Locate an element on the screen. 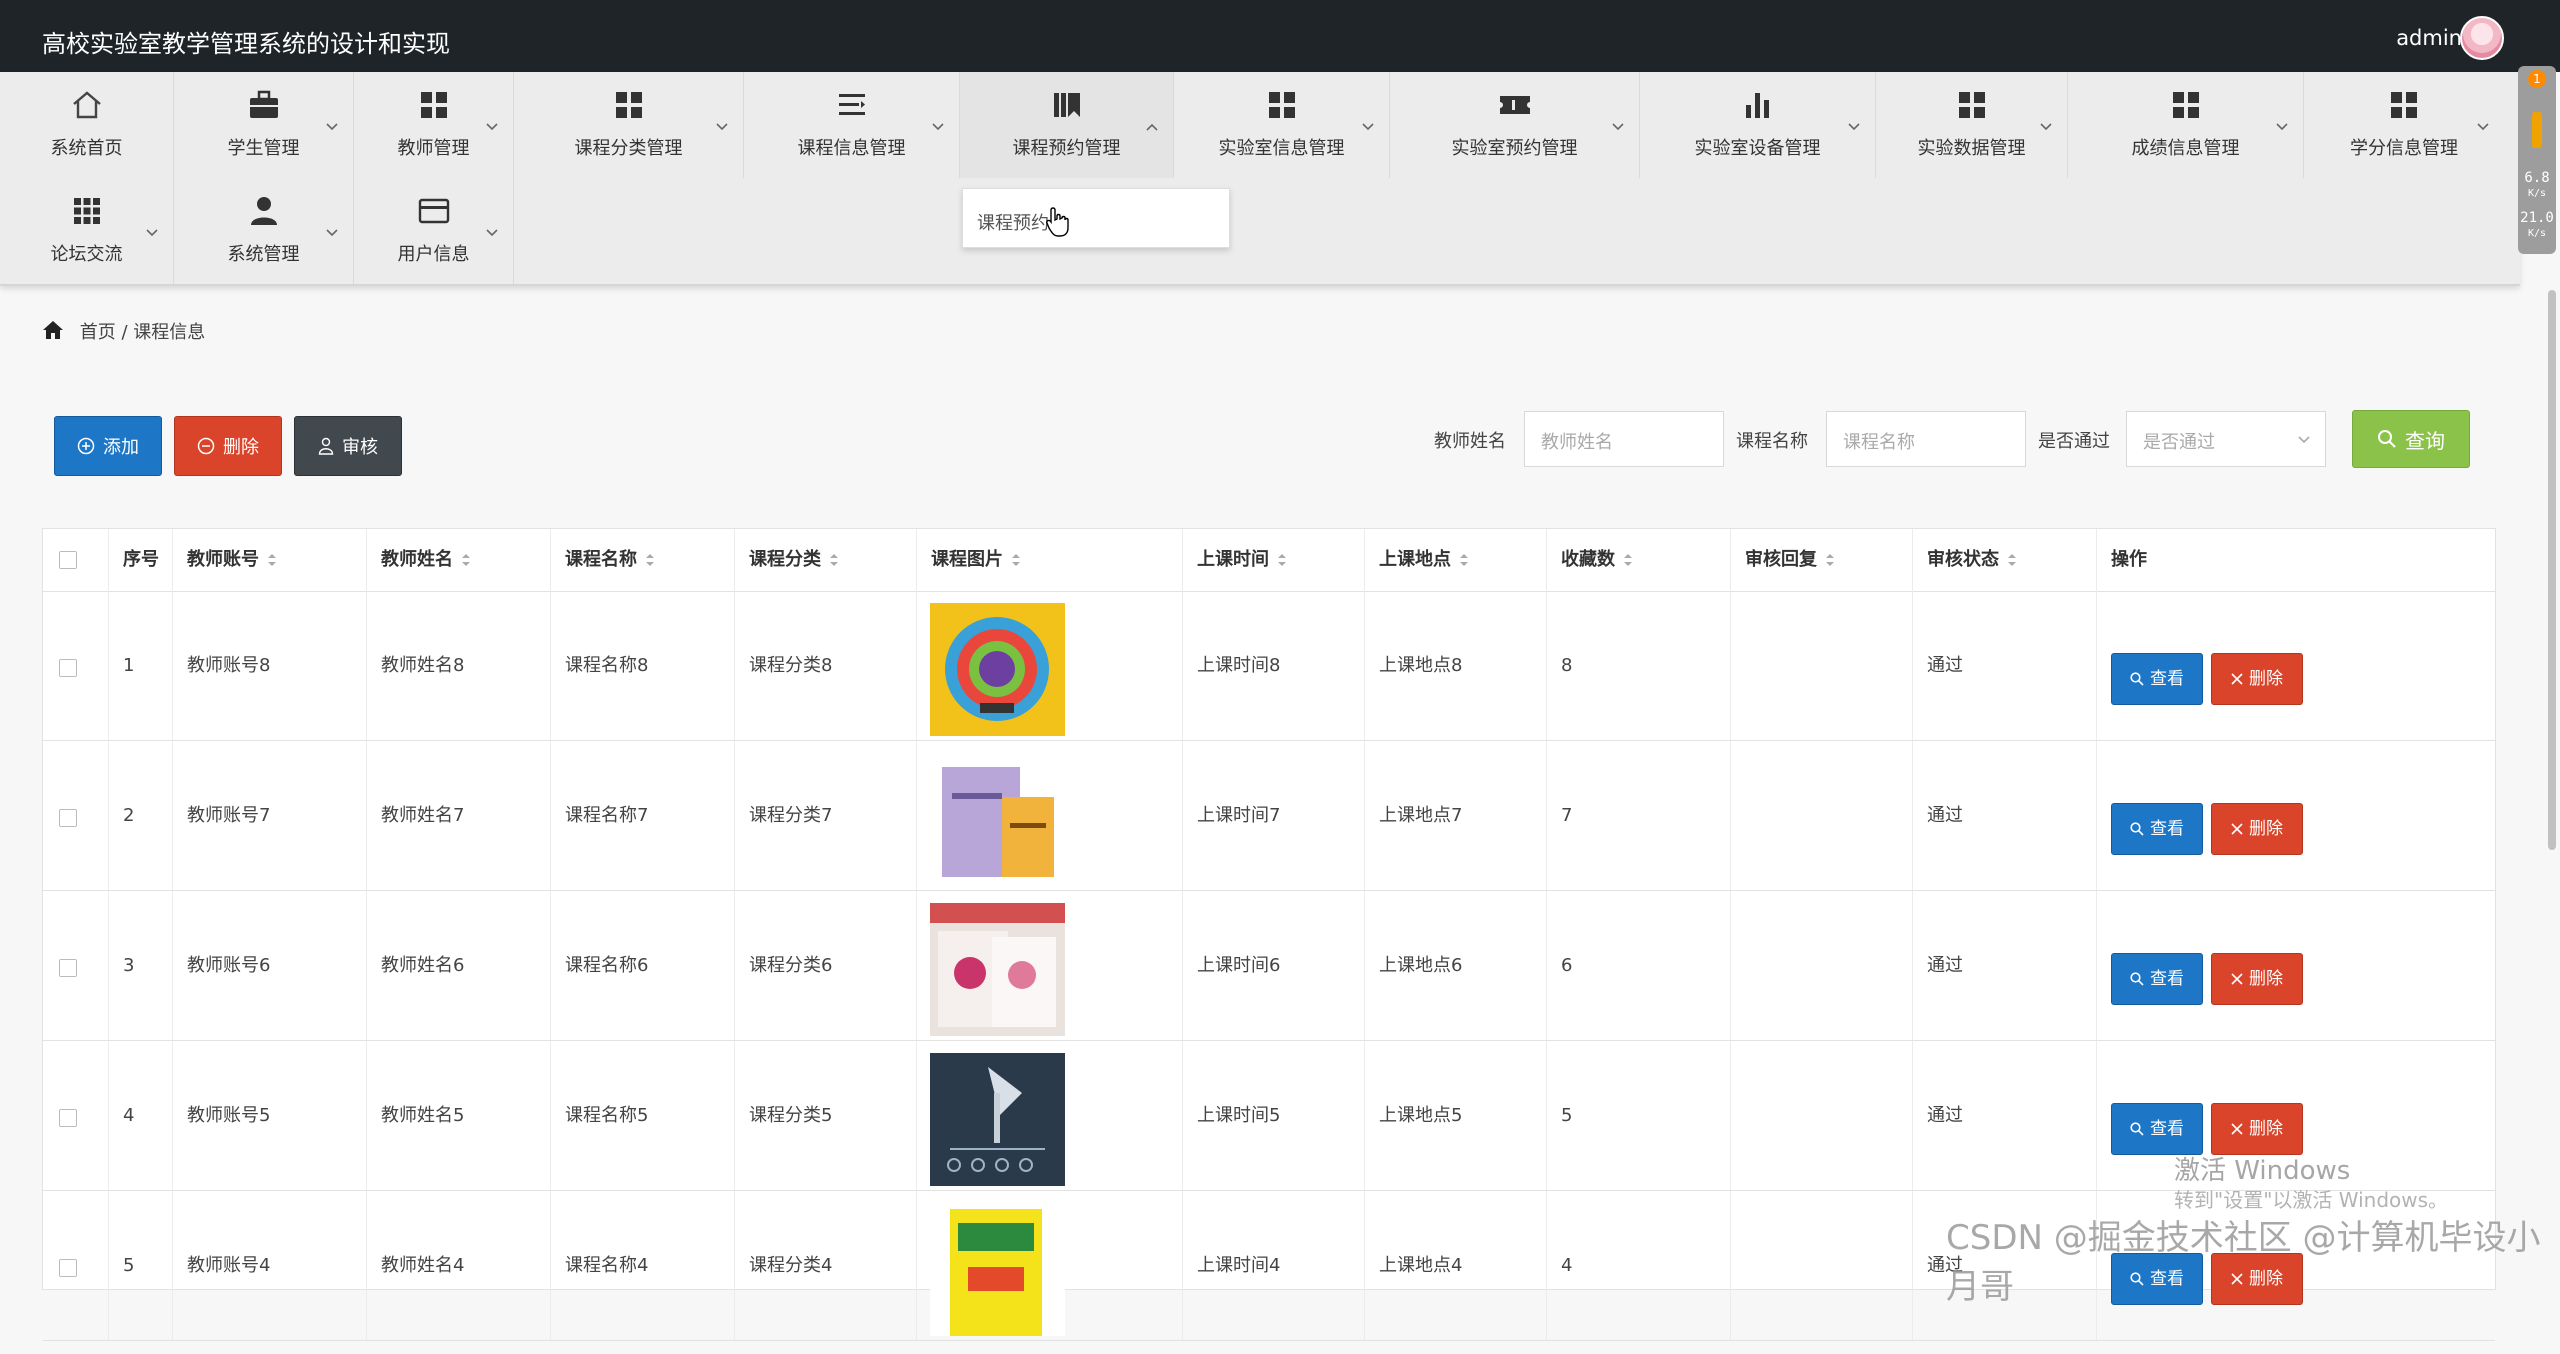 This screenshot has width=2560, height=1354. delete-button: 删除 is located at coordinates (228, 446).